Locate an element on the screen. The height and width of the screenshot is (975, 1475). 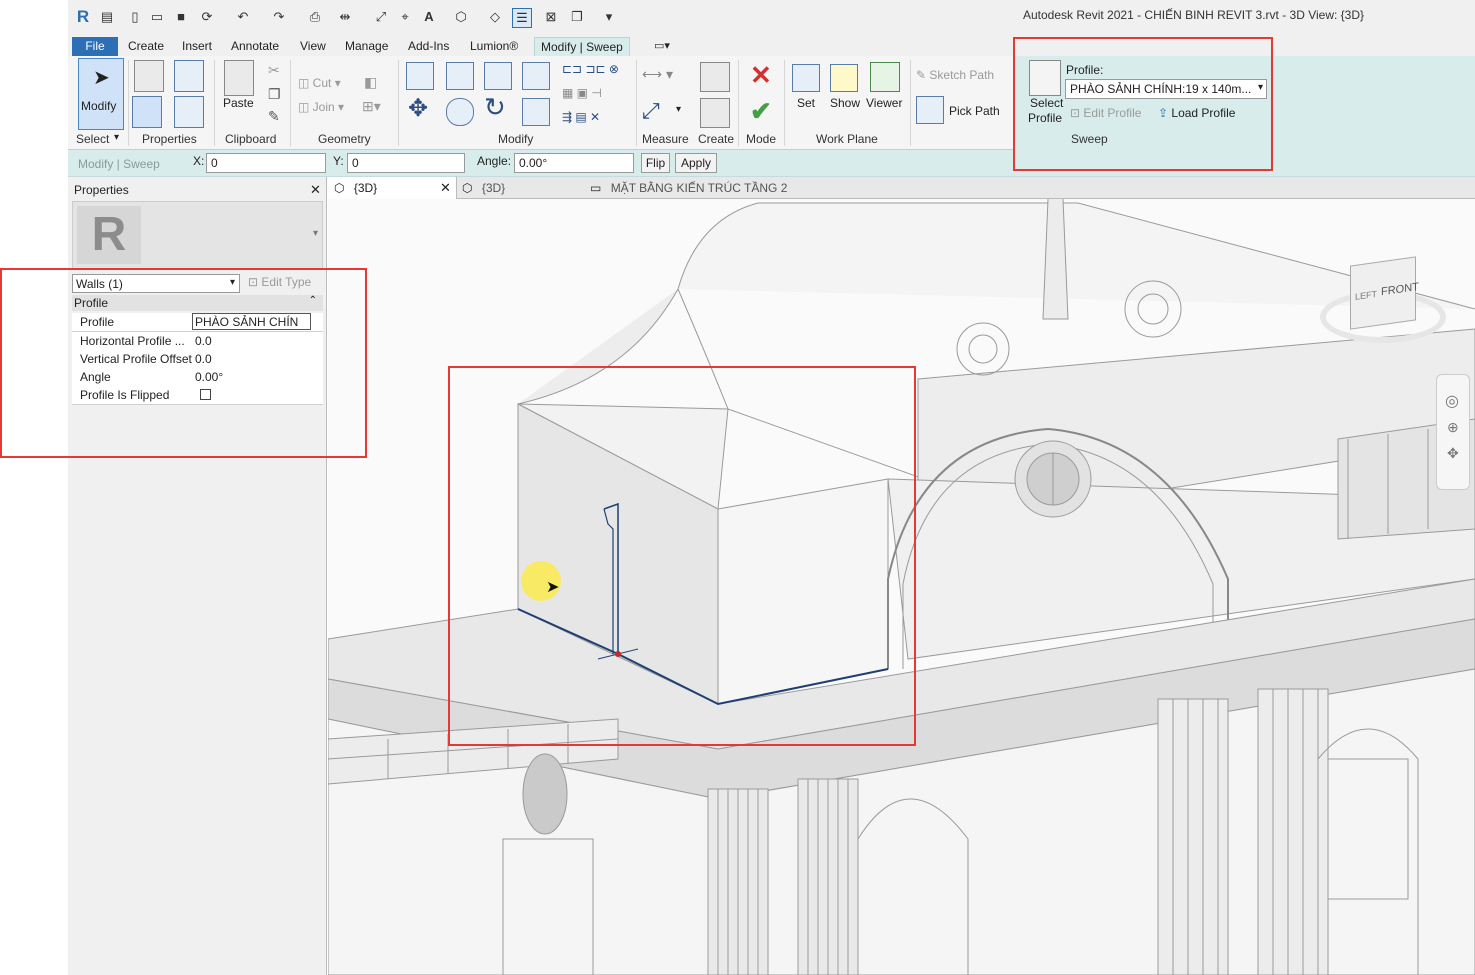
close-hidden-icon: ⊠ is located at coordinates (551, 17).